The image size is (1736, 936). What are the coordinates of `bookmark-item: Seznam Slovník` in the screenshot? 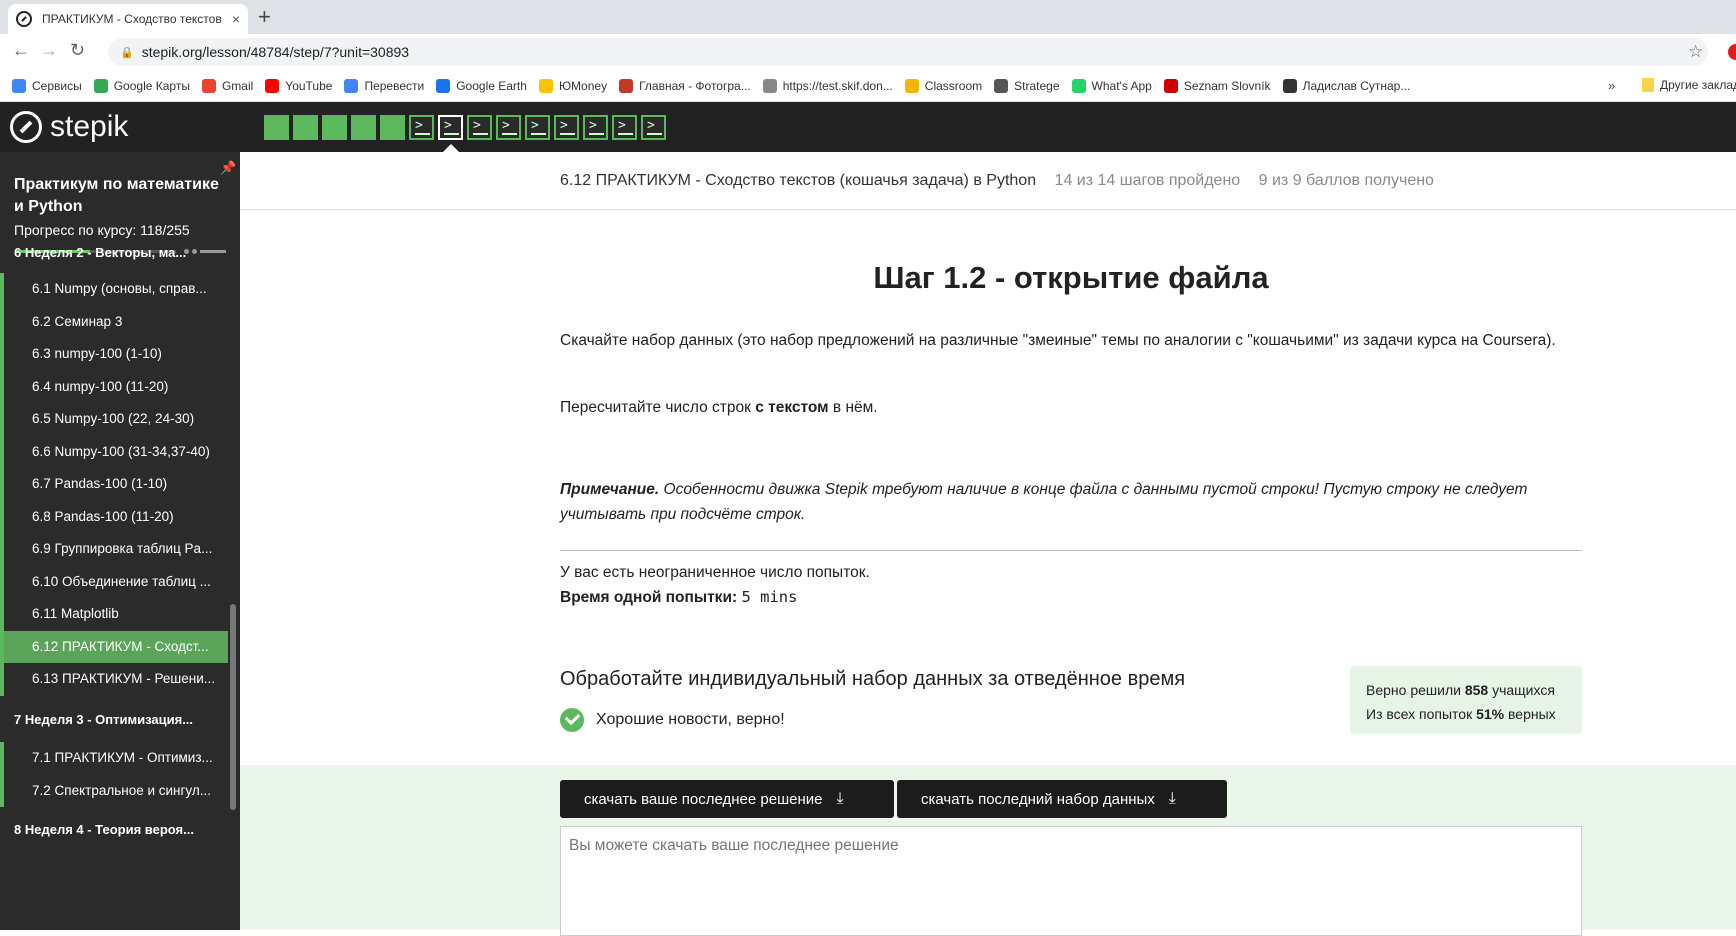 It's located at (1217, 85).